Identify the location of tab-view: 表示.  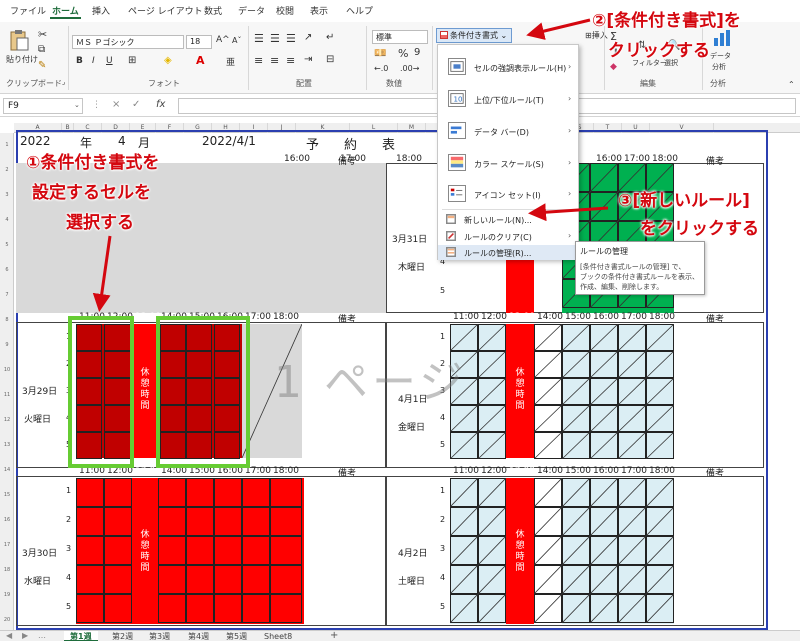
(319, 10).